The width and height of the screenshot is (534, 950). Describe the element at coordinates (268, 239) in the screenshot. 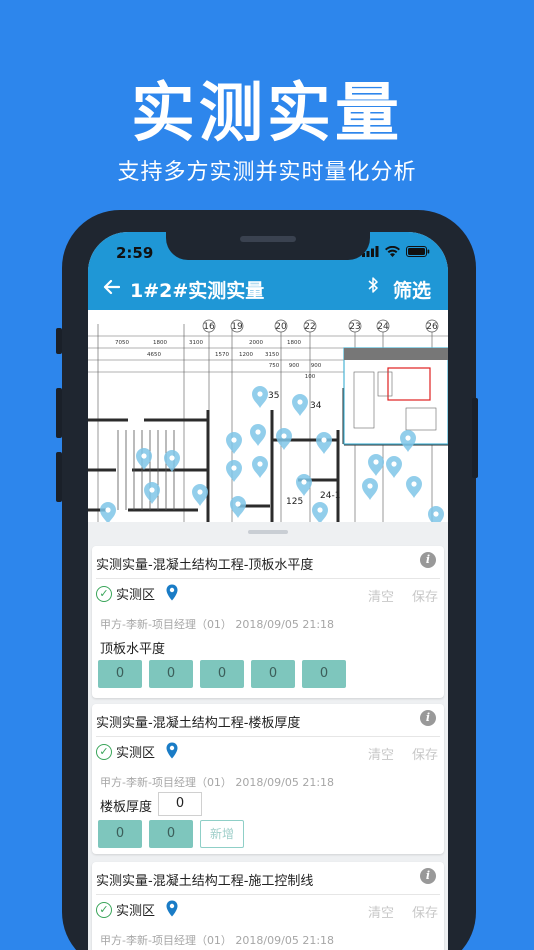

I see `phone-speaker` at that location.